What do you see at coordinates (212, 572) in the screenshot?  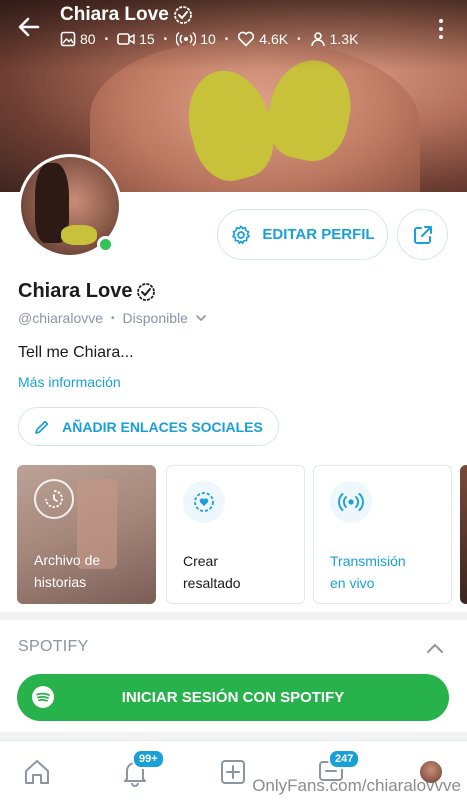 I see `highlight-label: Crear resaltado` at bounding box center [212, 572].